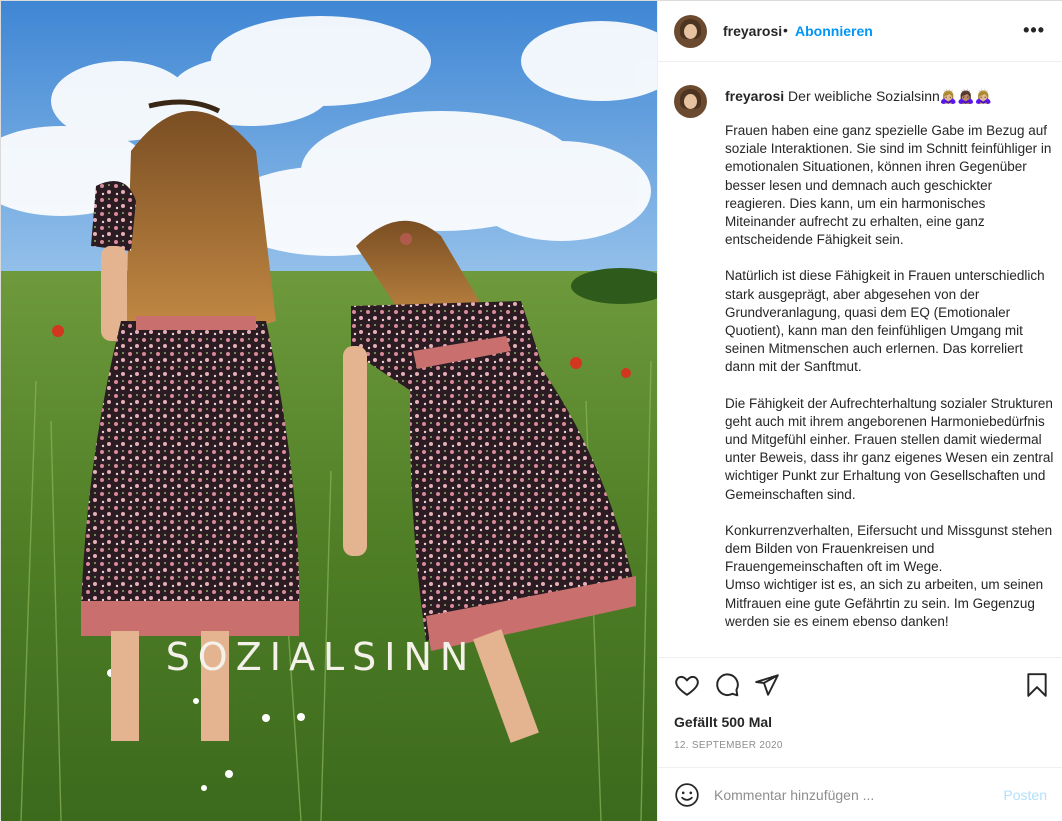 The image size is (1062, 821). Describe the element at coordinates (1034, 30) in the screenshot. I see `more-icon: •••` at that location.